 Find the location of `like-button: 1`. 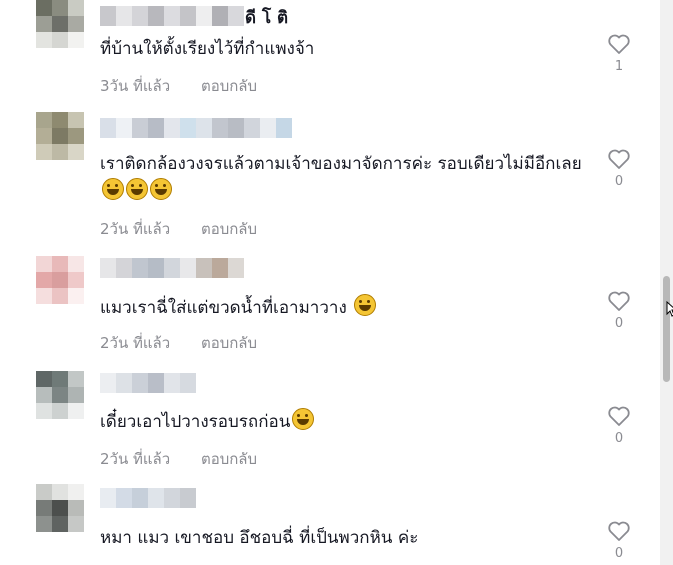

like-button: 1 is located at coordinates (619, 53).